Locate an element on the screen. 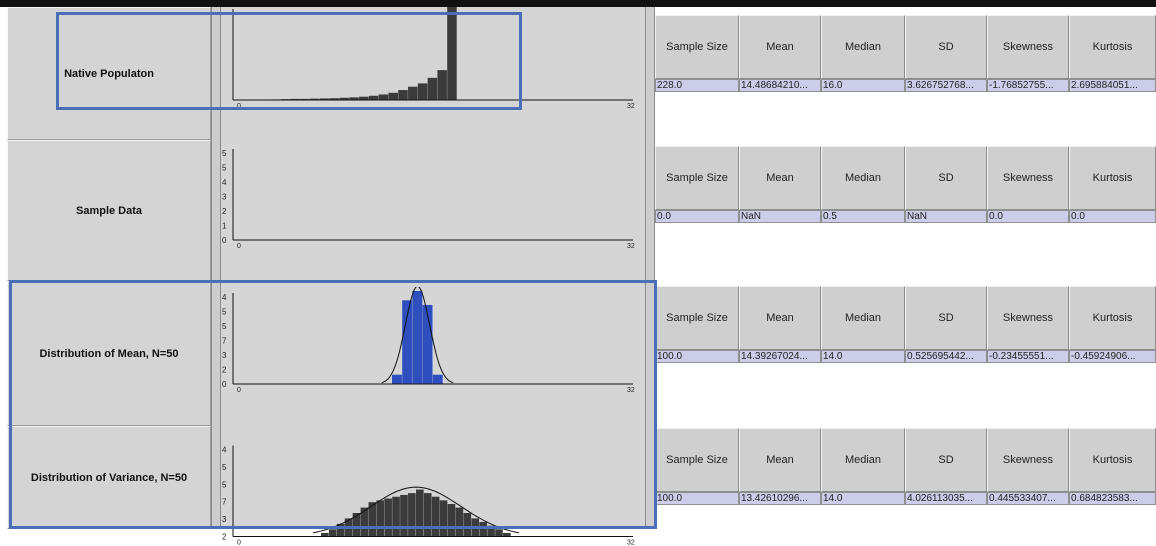 This screenshot has width=1156, height=546. y-tick-label: 4 is located at coordinates (224, 182).